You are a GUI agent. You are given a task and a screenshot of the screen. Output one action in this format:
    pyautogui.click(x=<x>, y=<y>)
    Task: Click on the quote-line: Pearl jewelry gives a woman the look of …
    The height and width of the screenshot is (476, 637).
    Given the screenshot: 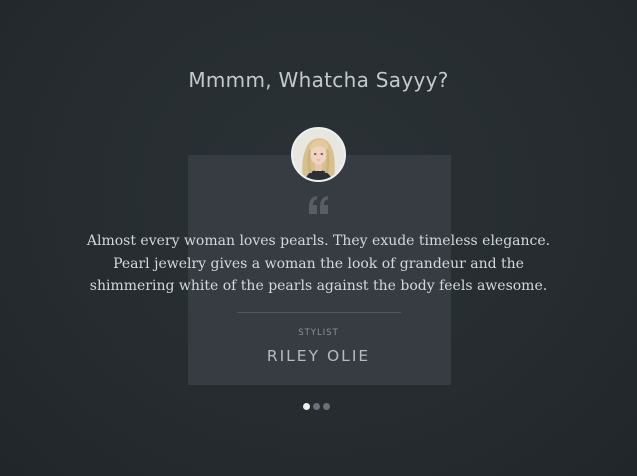 What is the action you would take?
    pyautogui.click(x=318, y=263)
    